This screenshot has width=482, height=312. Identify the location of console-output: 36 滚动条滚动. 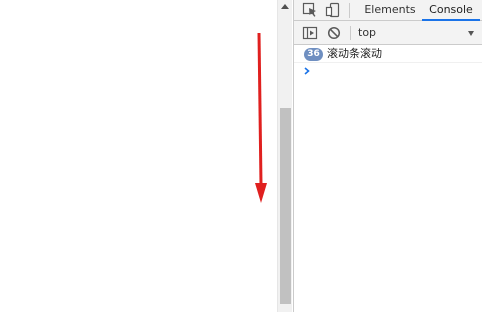
(388, 62).